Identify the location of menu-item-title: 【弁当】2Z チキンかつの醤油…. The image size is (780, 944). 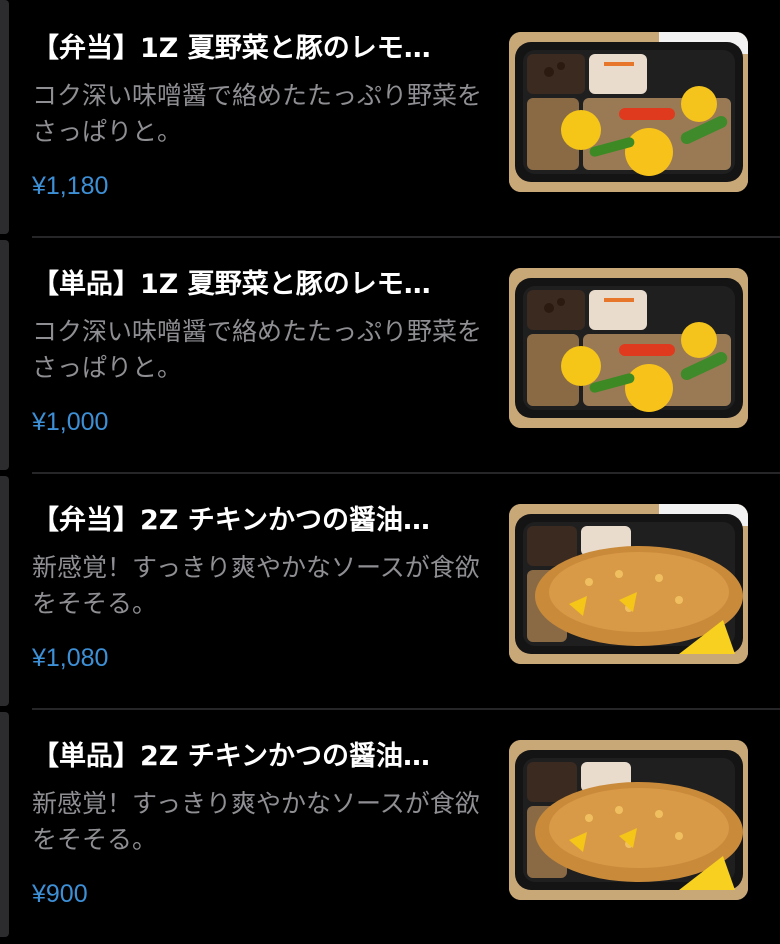
(231, 520).